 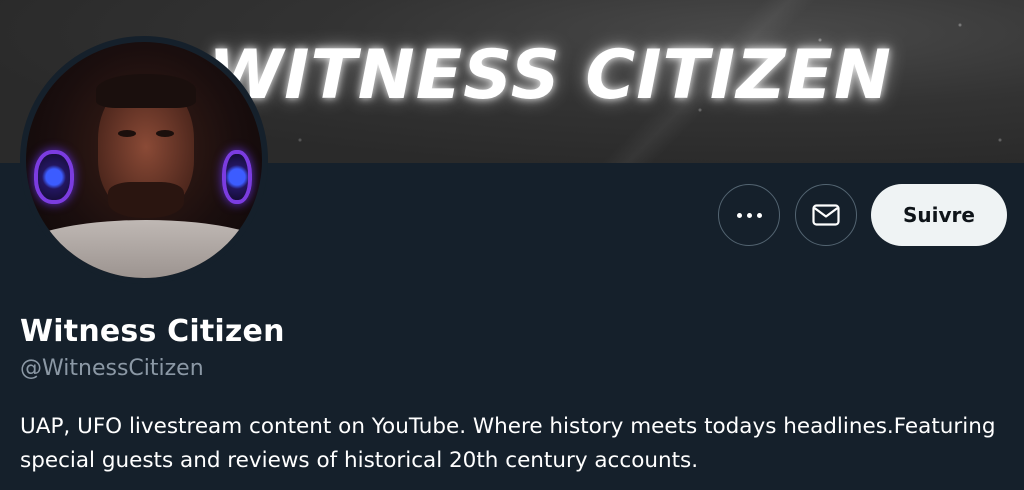 What do you see at coordinates (146, 200) in the screenshot?
I see `avatar-beard` at bounding box center [146, 200].